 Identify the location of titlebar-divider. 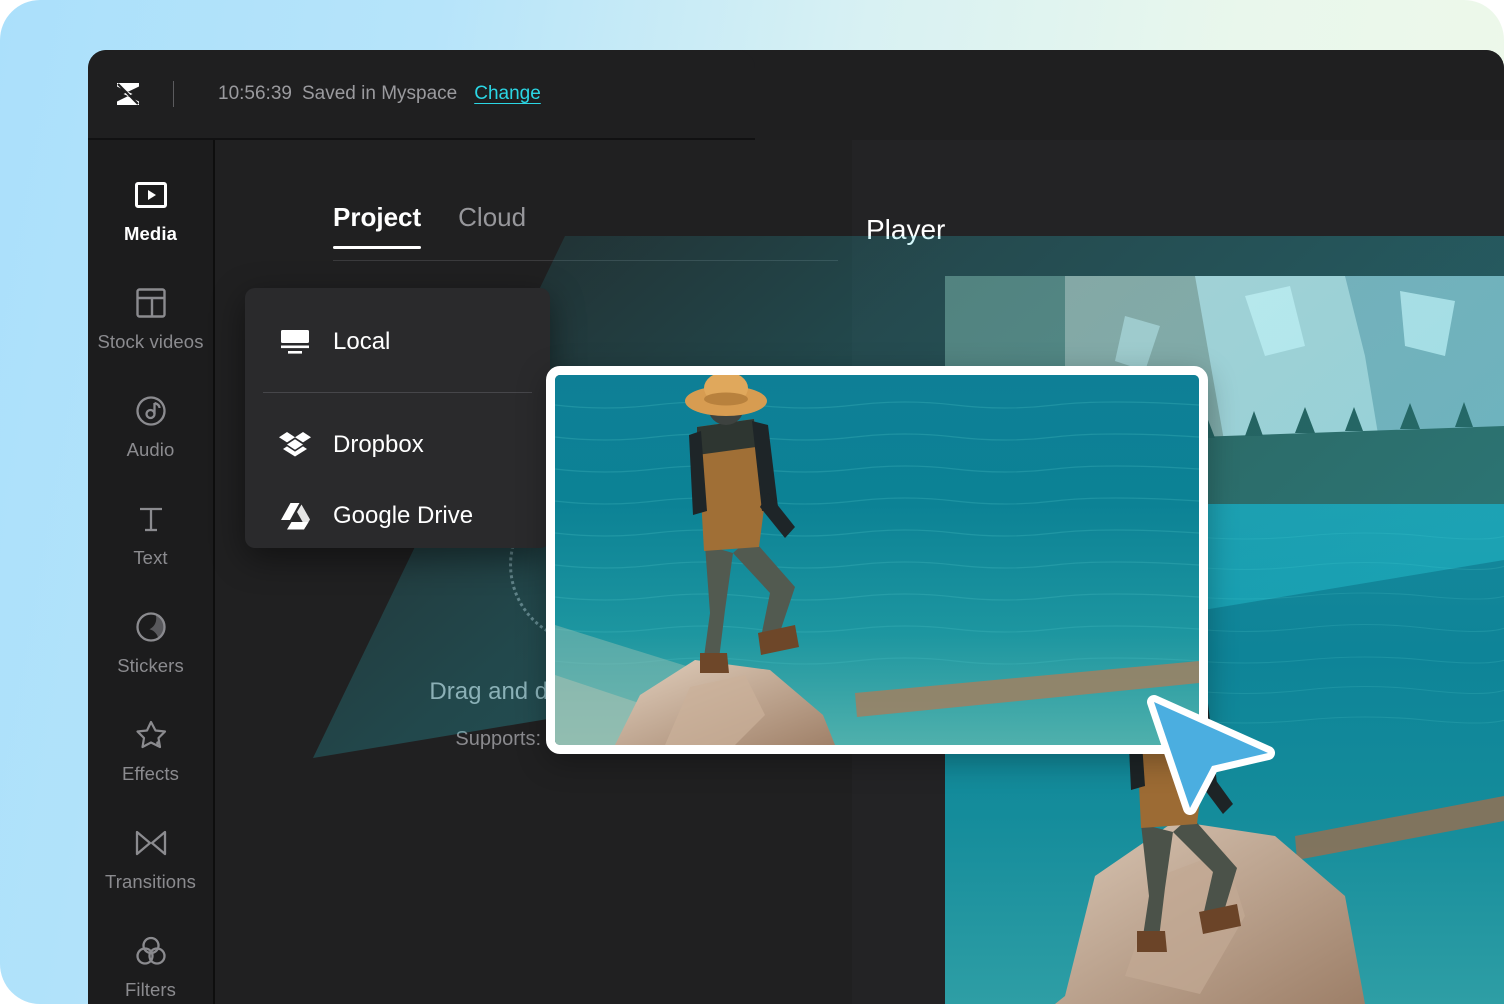
(173, 94).